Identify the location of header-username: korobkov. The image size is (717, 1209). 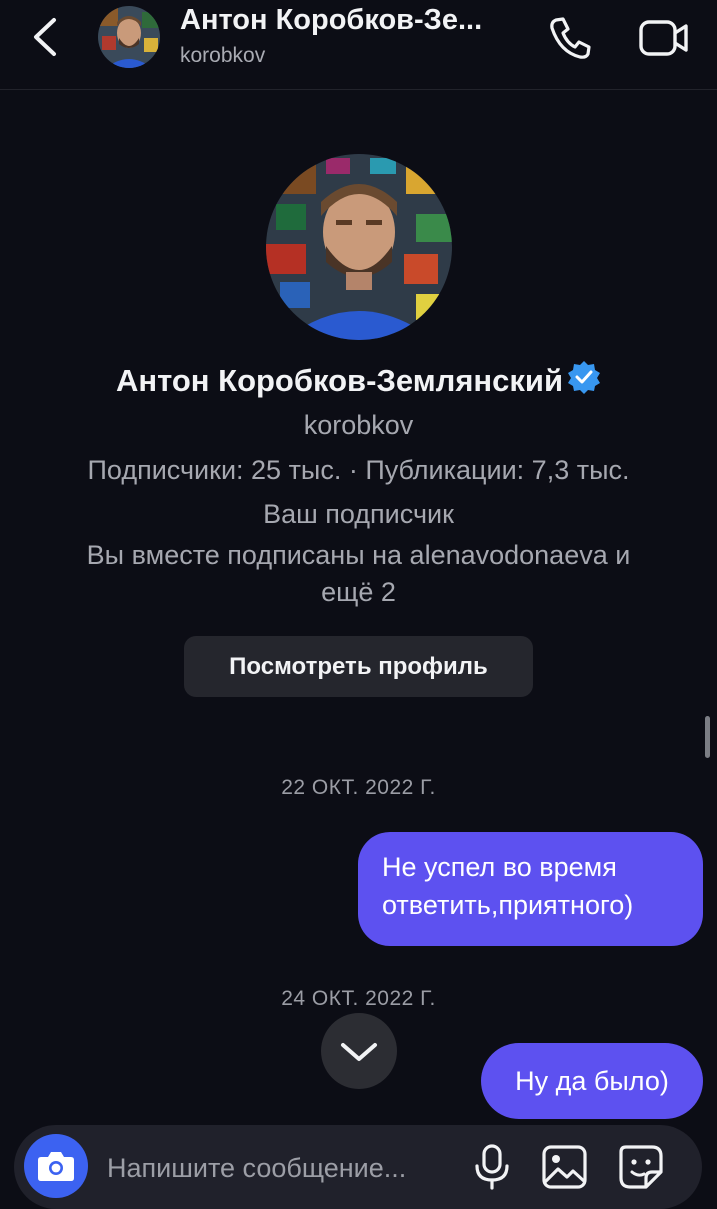
(222, 56).